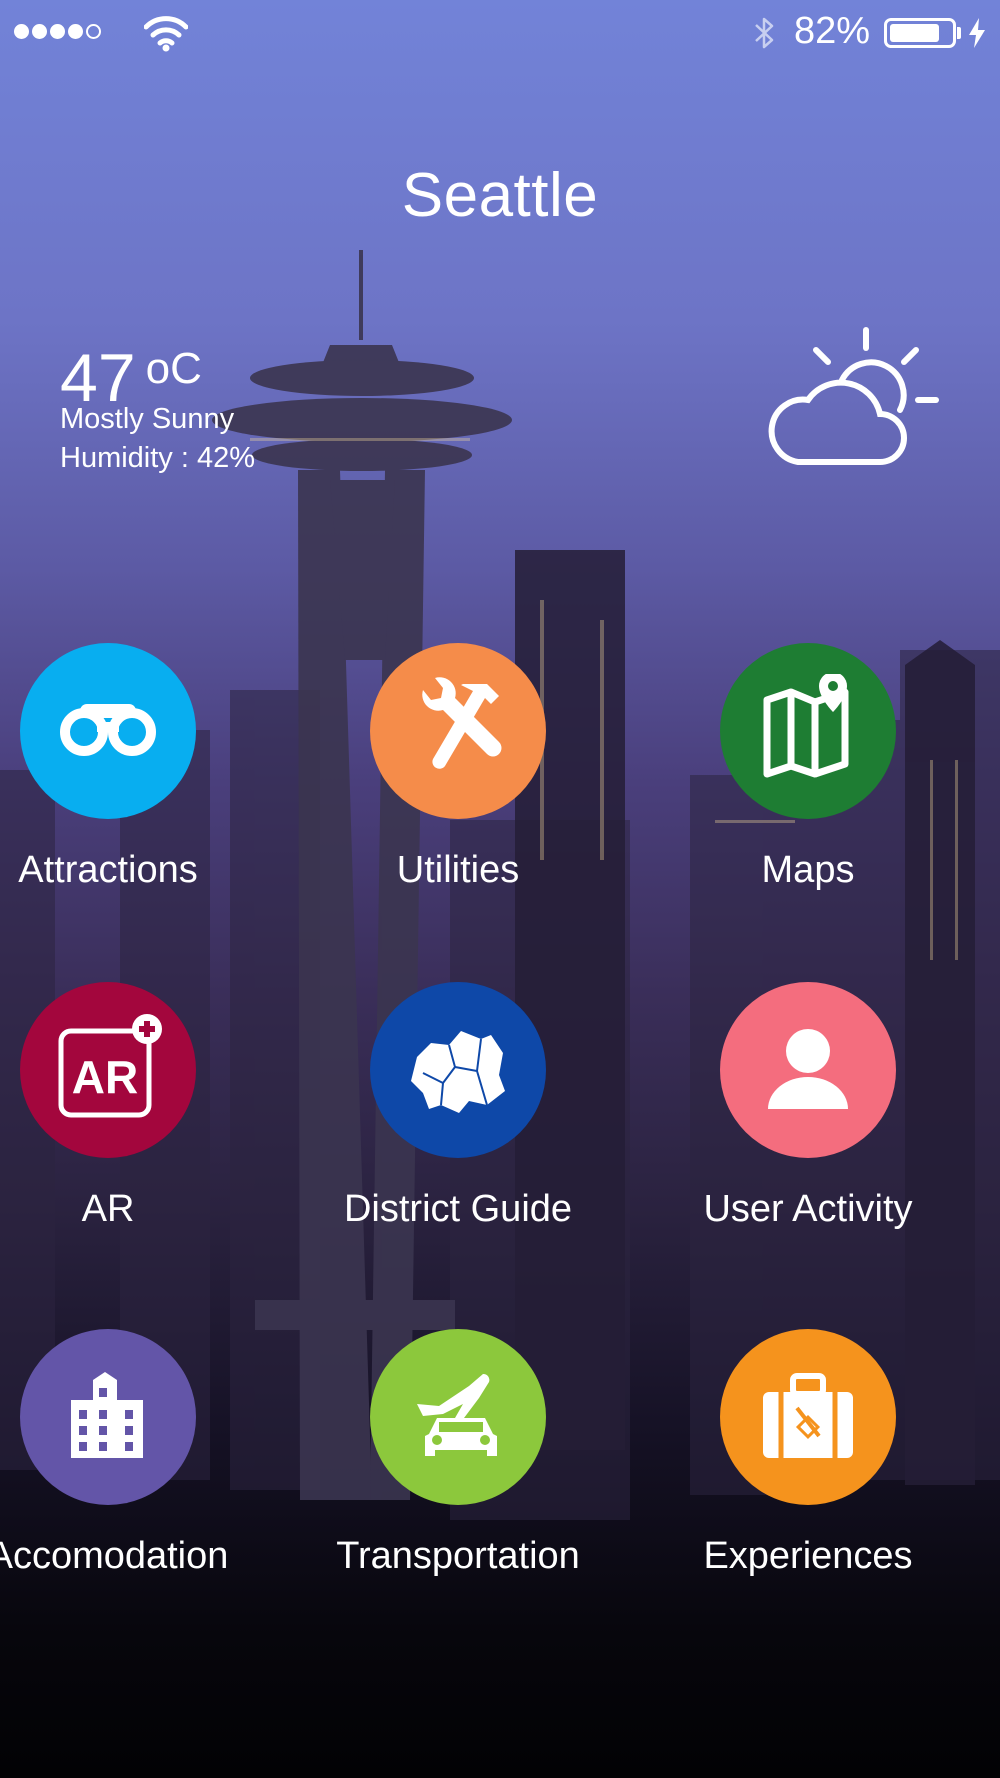 The width and height of the screenshot is (1000, 1778). I want to click on district-map-button, so click(458, 1070).